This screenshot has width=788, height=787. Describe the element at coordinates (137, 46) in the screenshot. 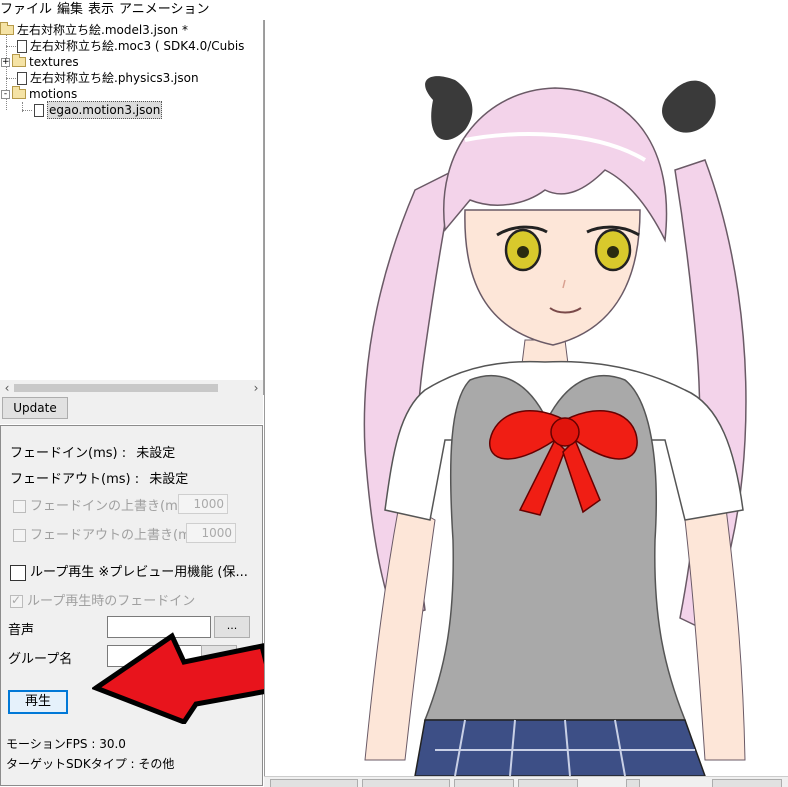

I see `tree-item-label: 左右対称立ち絵.moc3 ( SDK4.0/Cubis` at that location.